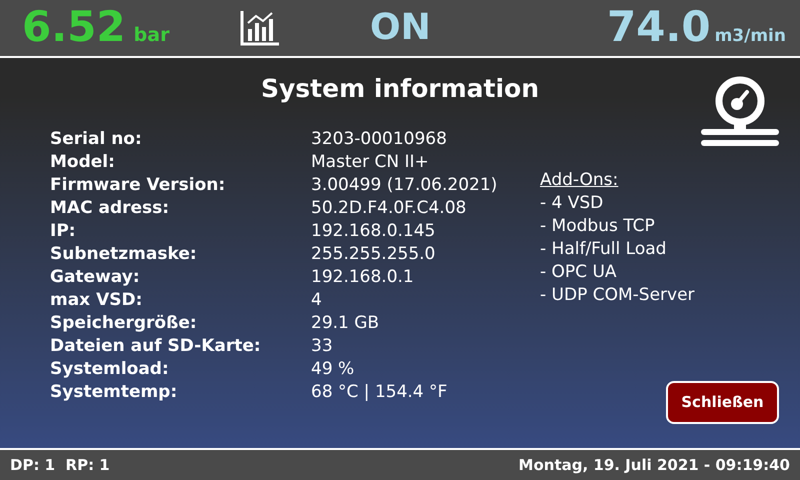 This screenshot has width=800, height=480. What do you see at coordinates (60, 465) in the screenshot?
I see `position-info: DP: 1 RP: 1` at bounding box center [60, 465].